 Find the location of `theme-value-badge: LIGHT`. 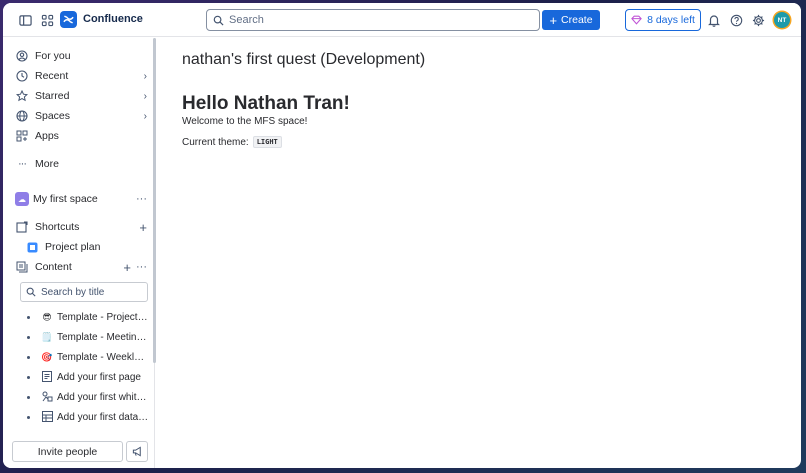

theme-value-badge: LIGHT is located at coordinates (267, 142).